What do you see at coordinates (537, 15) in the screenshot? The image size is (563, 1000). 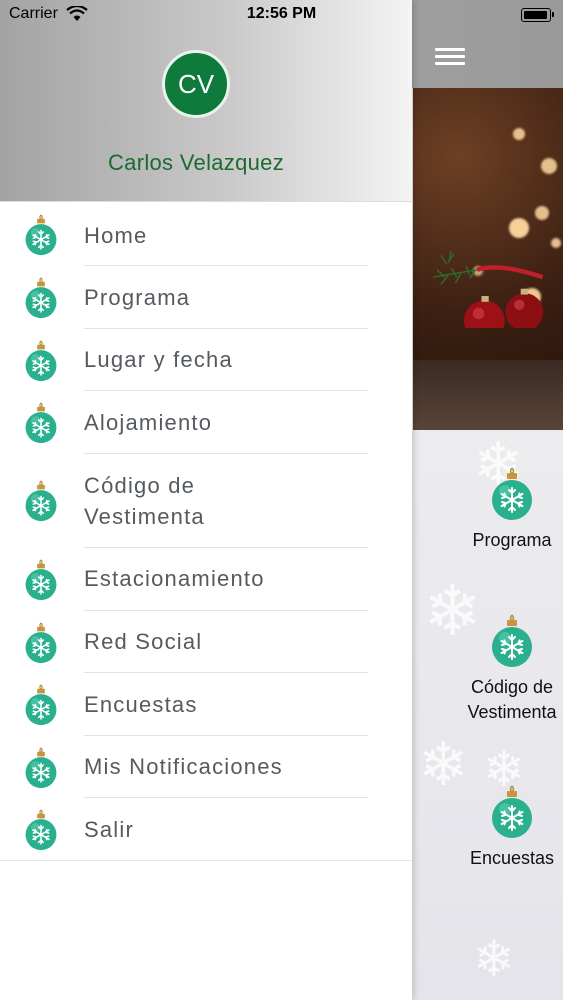 I see `battery-icon` at bounding box center [537, 15].